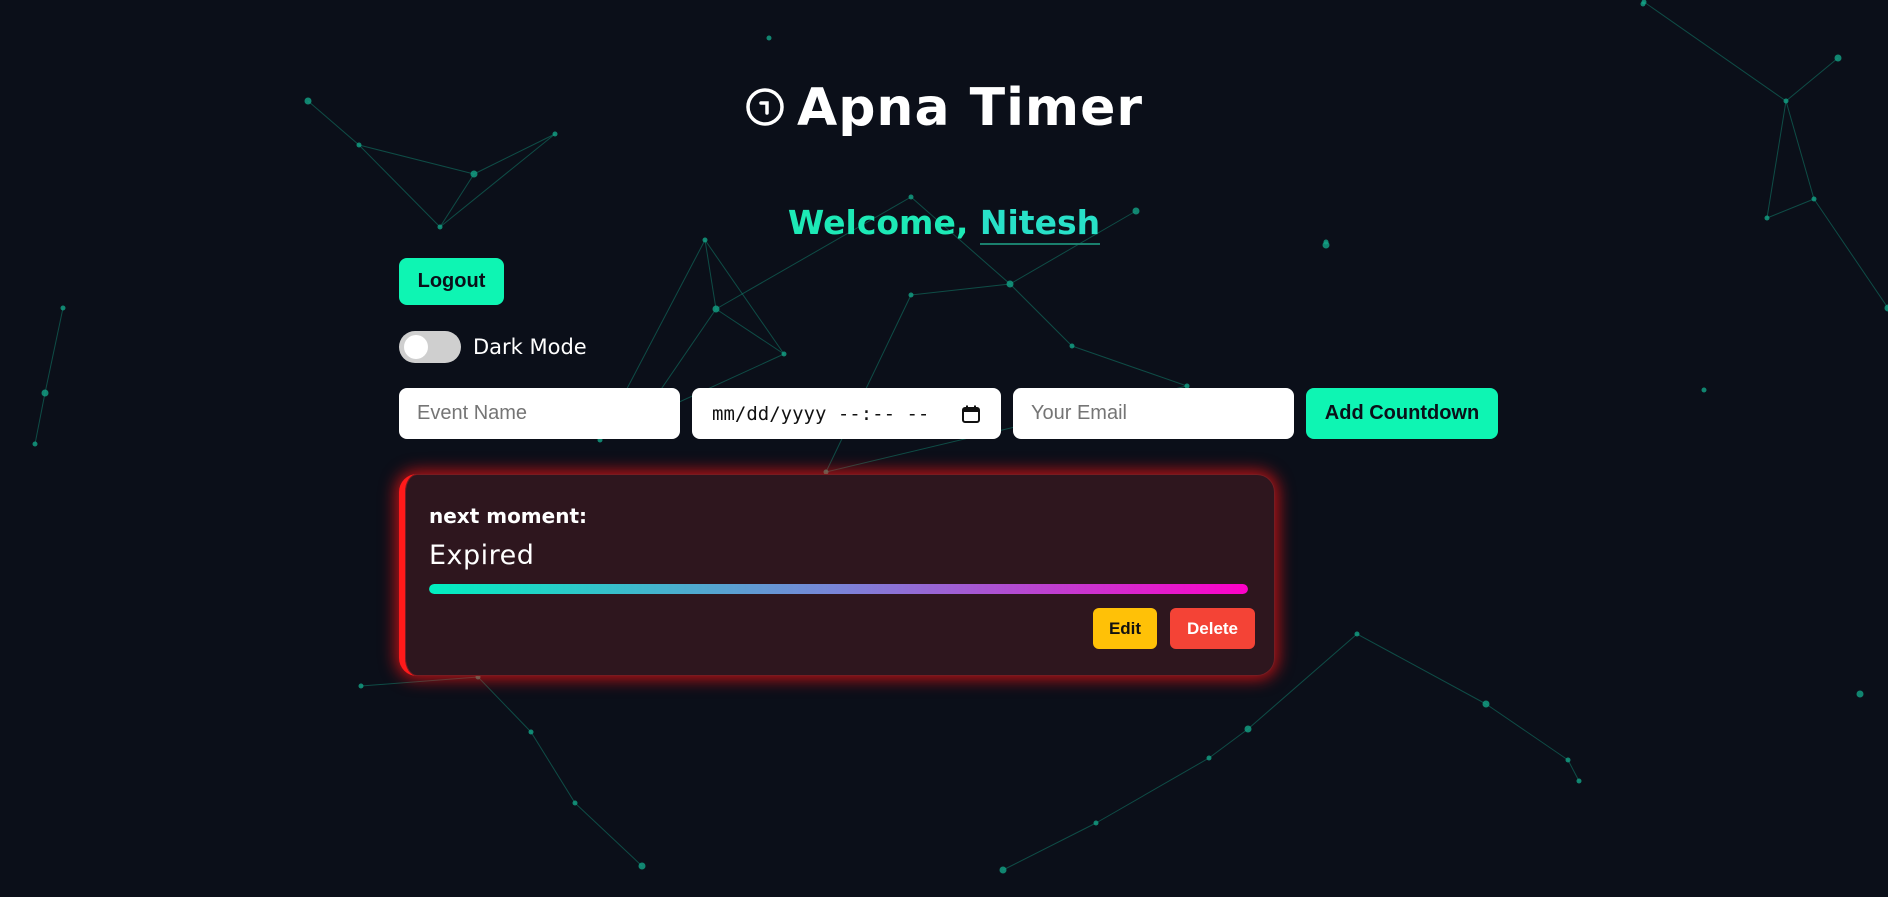 Image resolution: width=1888 pixels, height=897 pixels. Describe the element at coordinates (508, 516) in the screenshot. I see `countdown-event-name: next moment:` at that location.